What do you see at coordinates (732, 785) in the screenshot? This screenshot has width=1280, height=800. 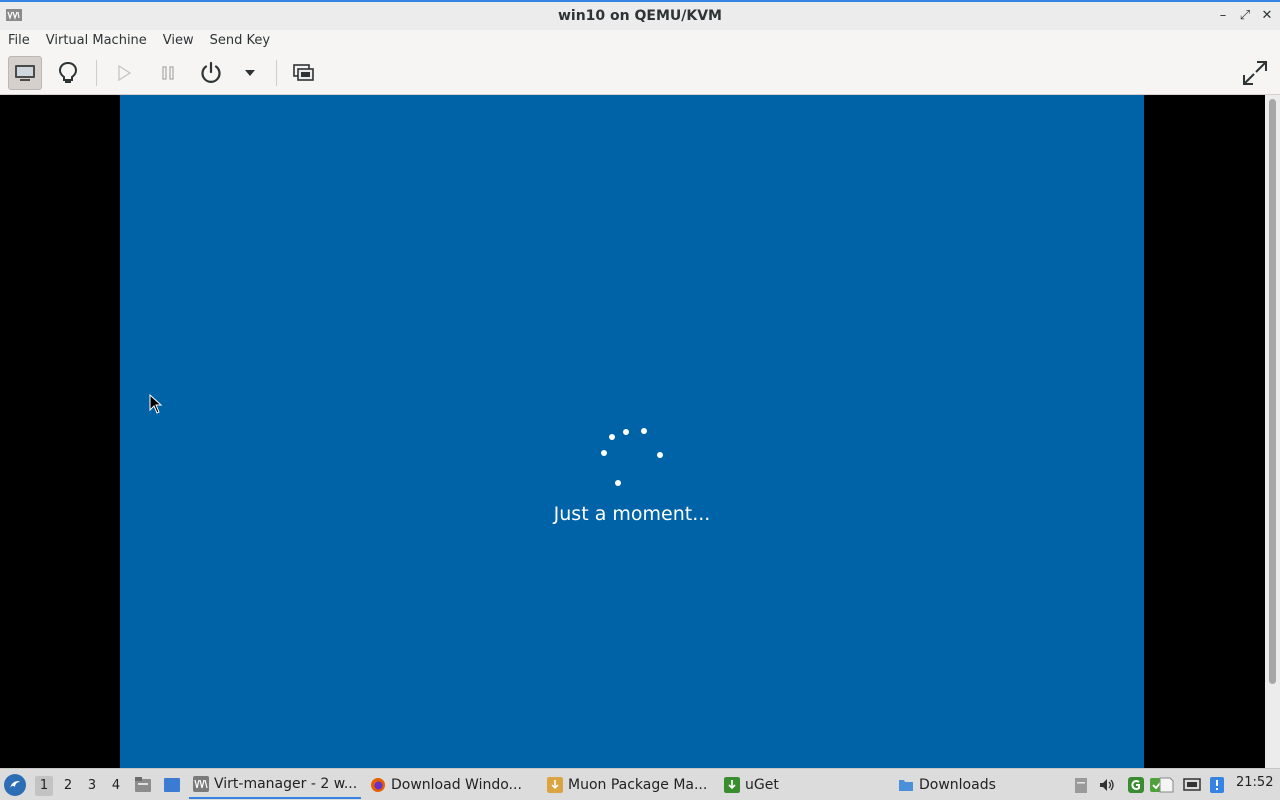 I see `uget-icon` at bounding box center [732, 785].